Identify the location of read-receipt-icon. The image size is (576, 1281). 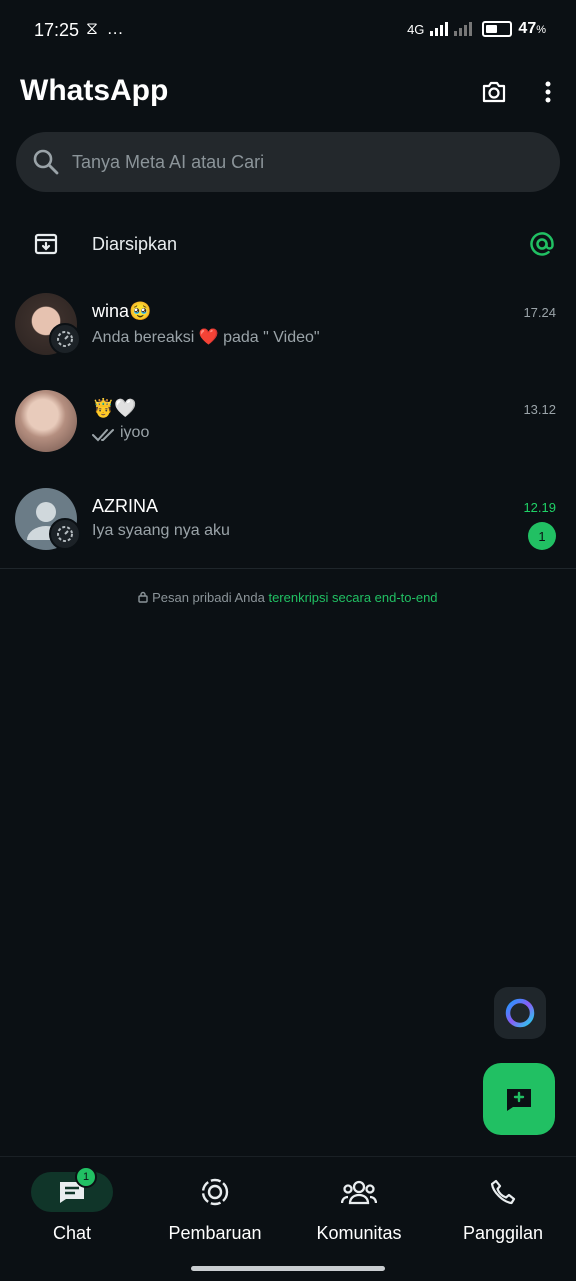
(103, 435).